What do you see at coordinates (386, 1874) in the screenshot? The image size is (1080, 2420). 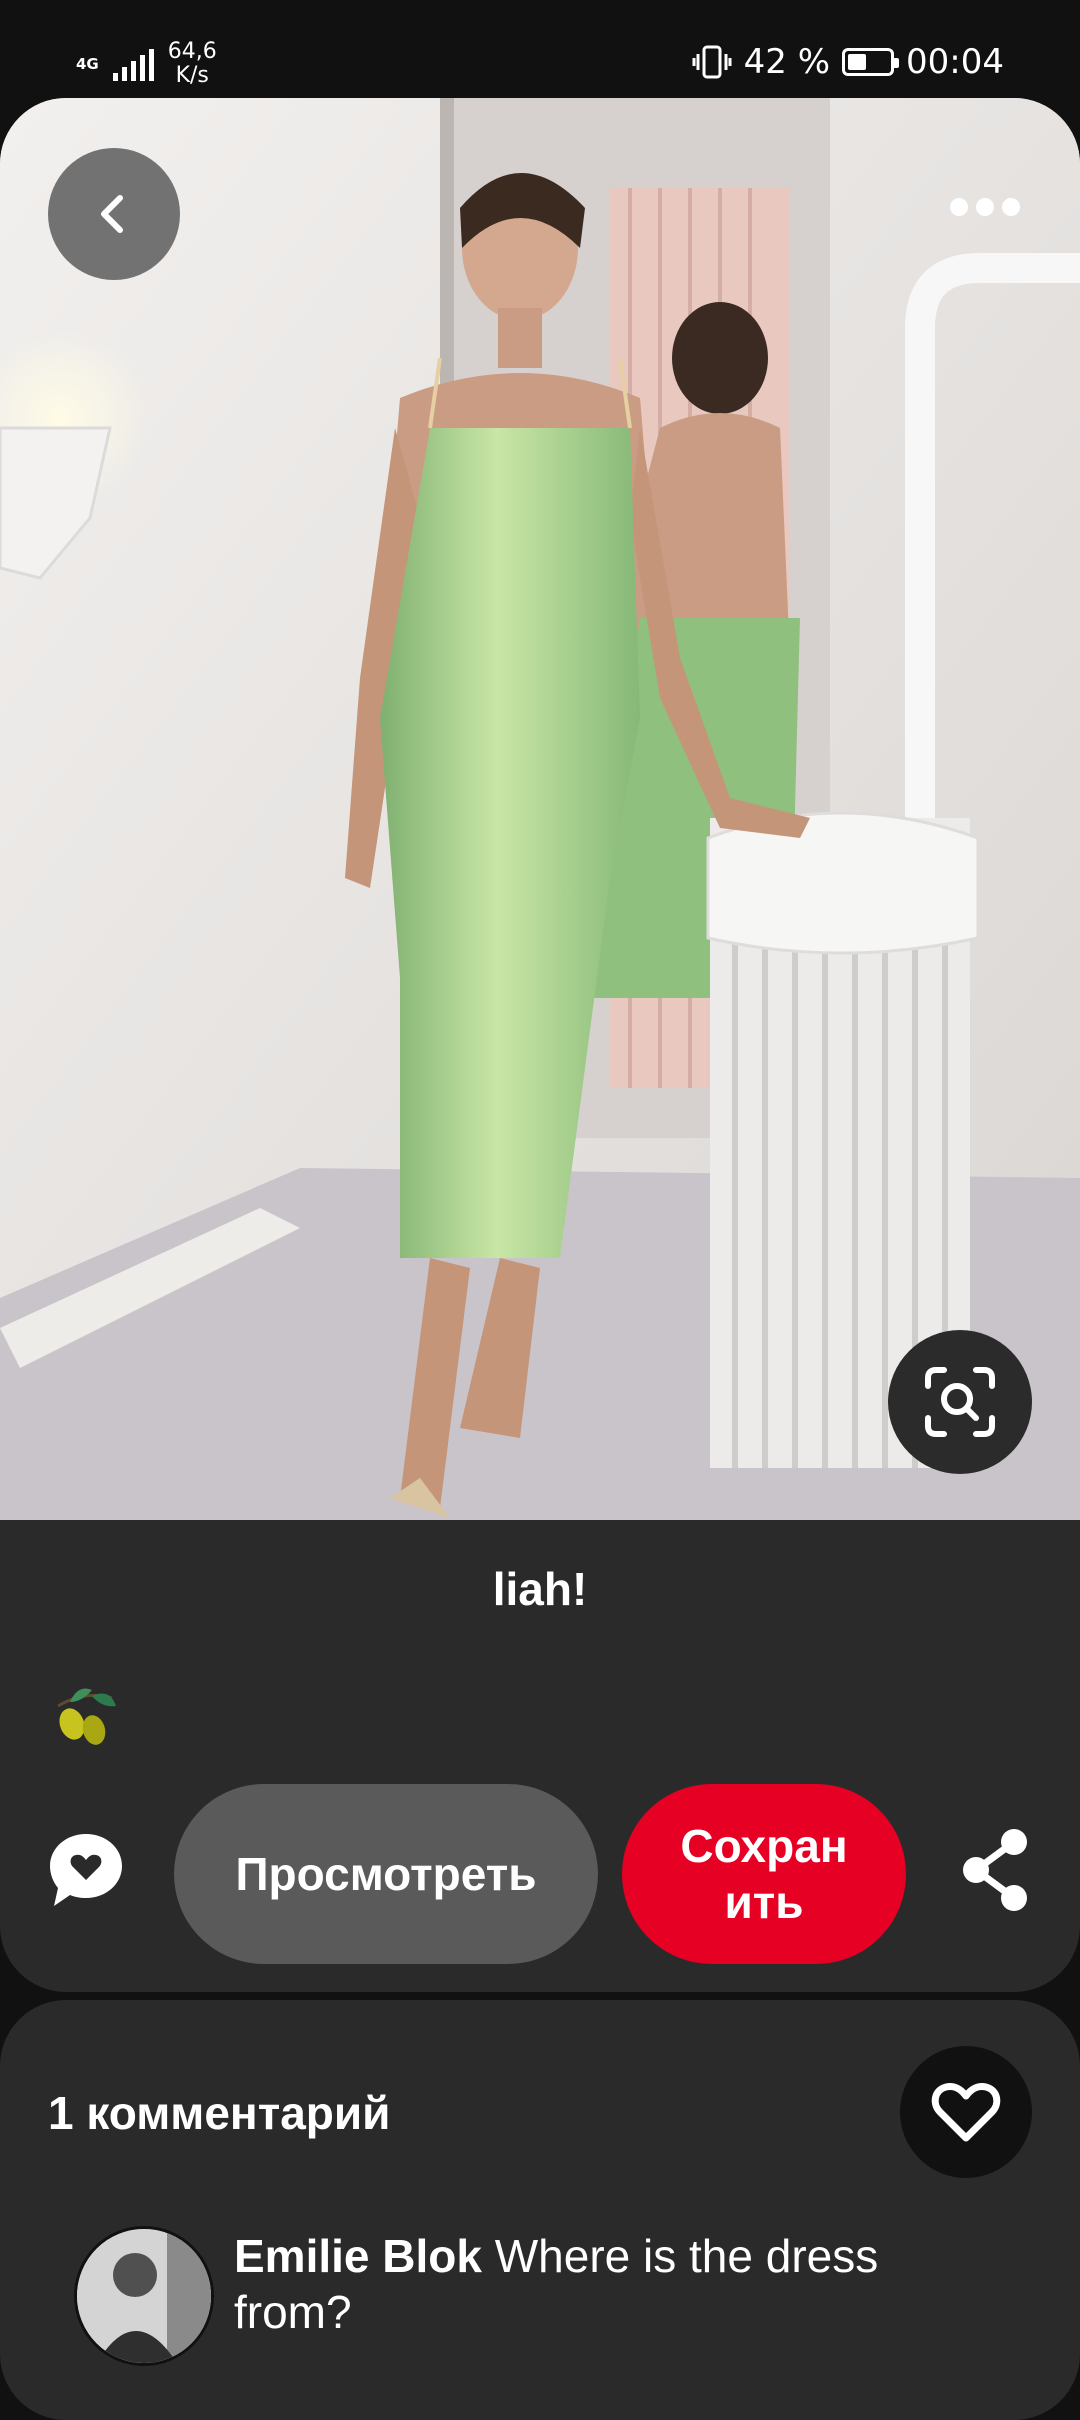 I see `view-button: Просмотреть` at bounding box center [386, 1874].